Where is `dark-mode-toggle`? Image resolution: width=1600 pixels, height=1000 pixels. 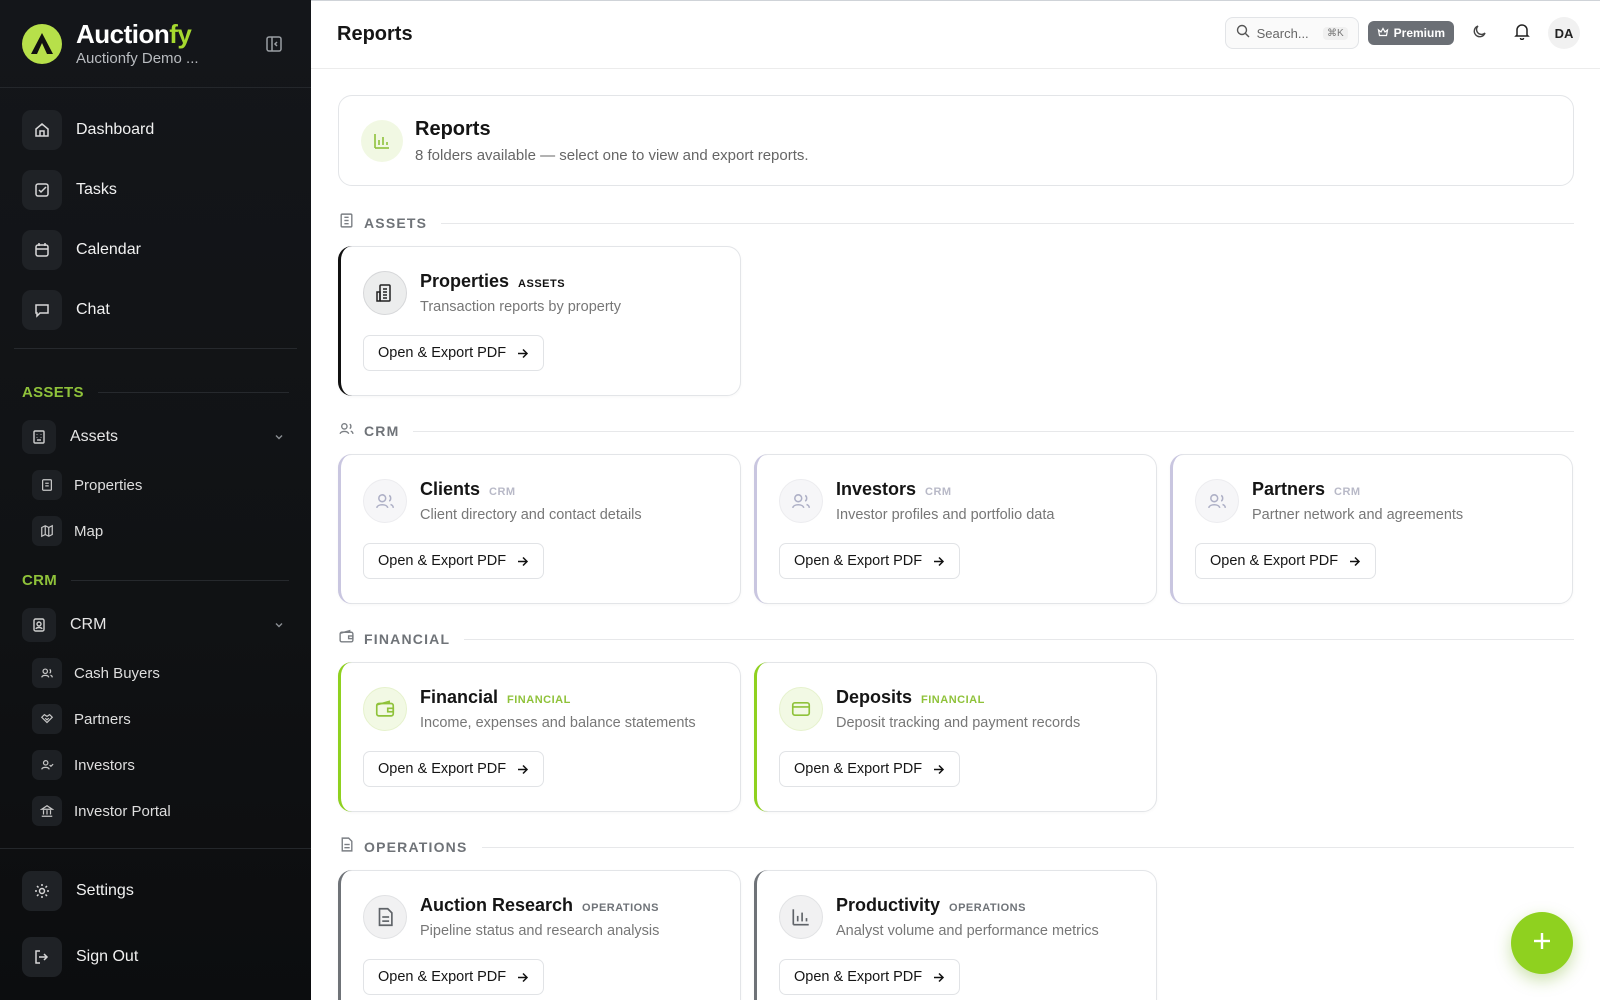
dark-mode-toggle is located at coordinates (1480, 33).